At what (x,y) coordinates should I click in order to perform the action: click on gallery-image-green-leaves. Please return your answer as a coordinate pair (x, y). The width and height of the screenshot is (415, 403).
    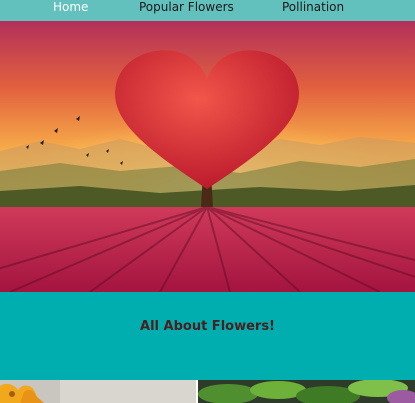
    Looking at the image, I should click on (306, 391).